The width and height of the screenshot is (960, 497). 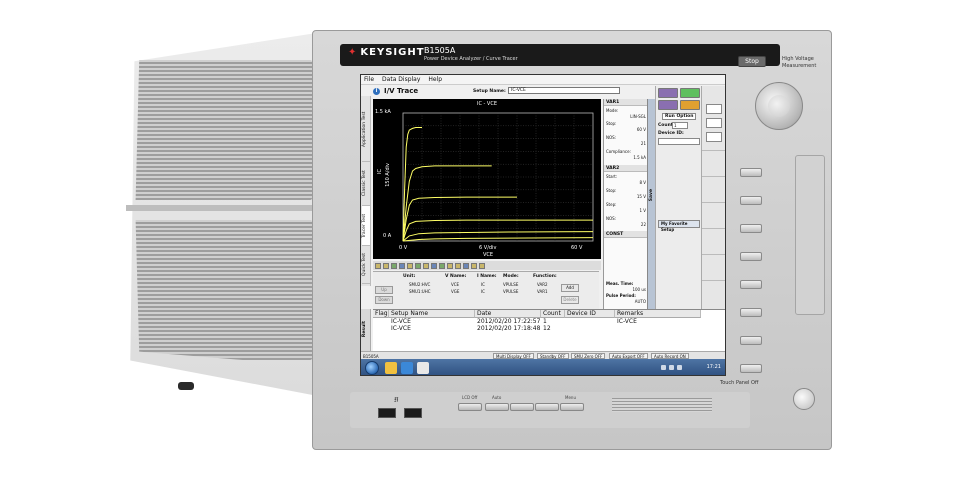 What do you see at coordinates (680, 125) in the screenshot?
I see `count-input: 1` at bounding box center [680, 125].